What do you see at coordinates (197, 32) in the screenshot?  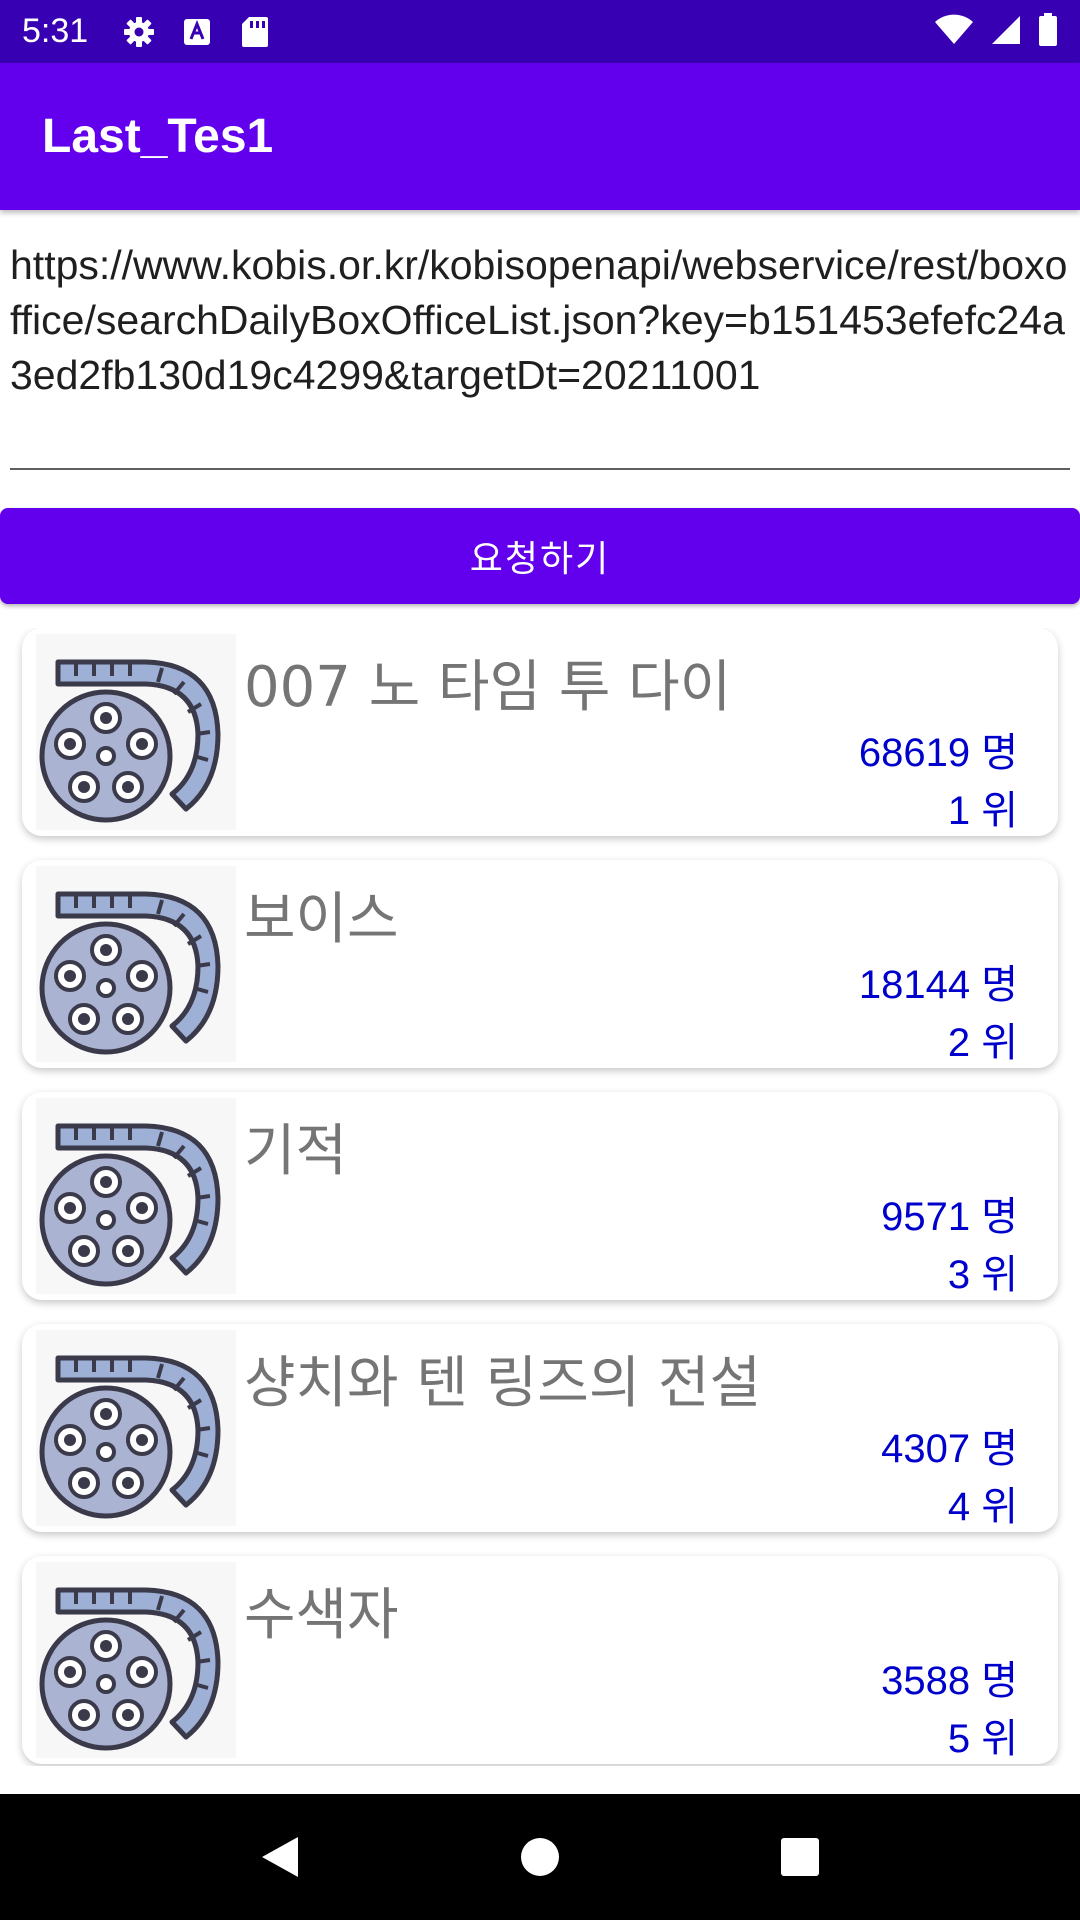 I see `a-text-icon` at bounding box center [197, 32].